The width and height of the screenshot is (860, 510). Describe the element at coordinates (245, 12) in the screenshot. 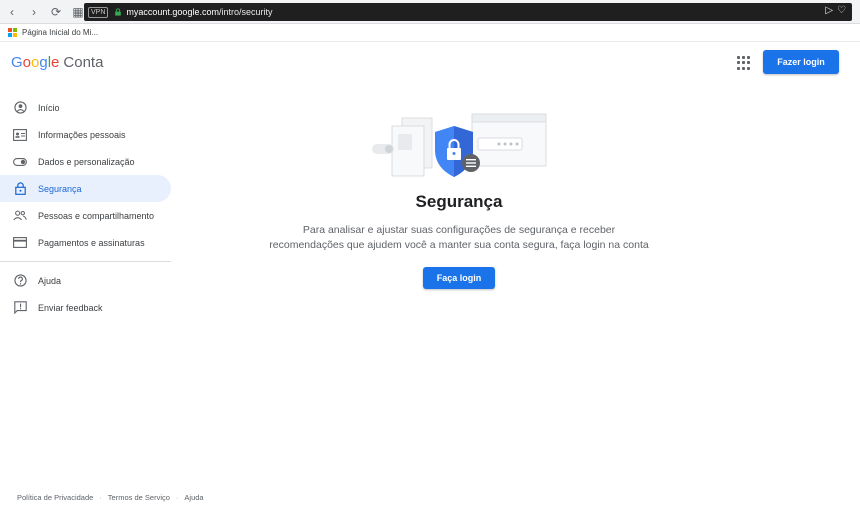

I see `url-path: /intro/security` at that location.